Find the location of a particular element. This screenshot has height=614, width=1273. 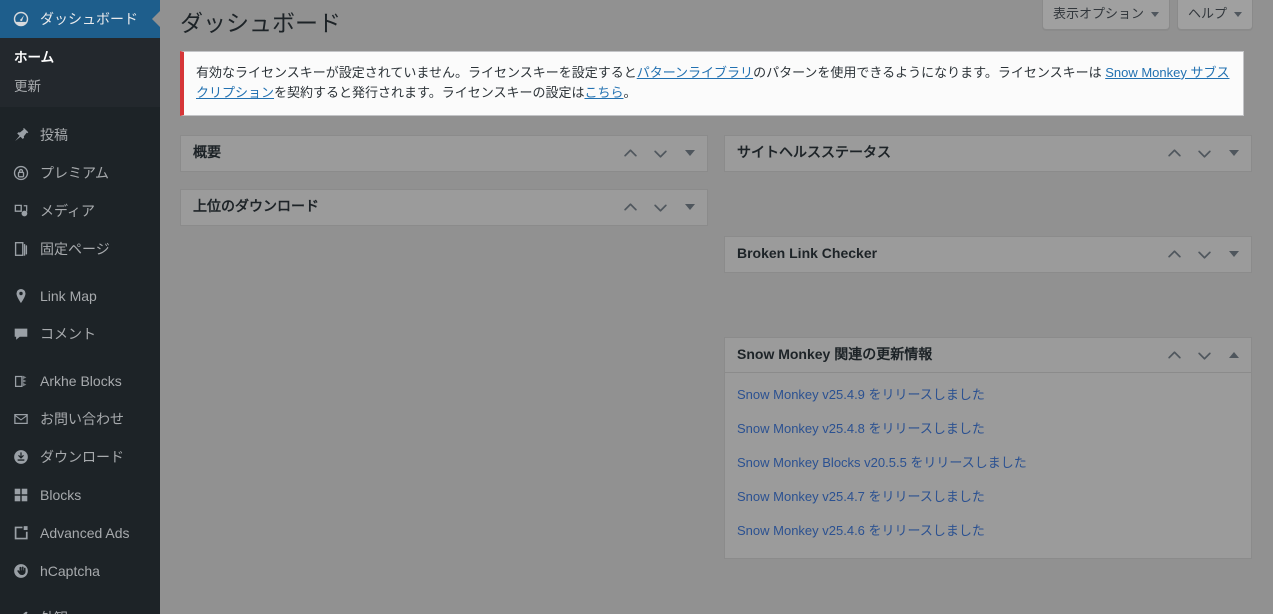

sidebar-link-7: コメント is located at coordinates (80, 334).